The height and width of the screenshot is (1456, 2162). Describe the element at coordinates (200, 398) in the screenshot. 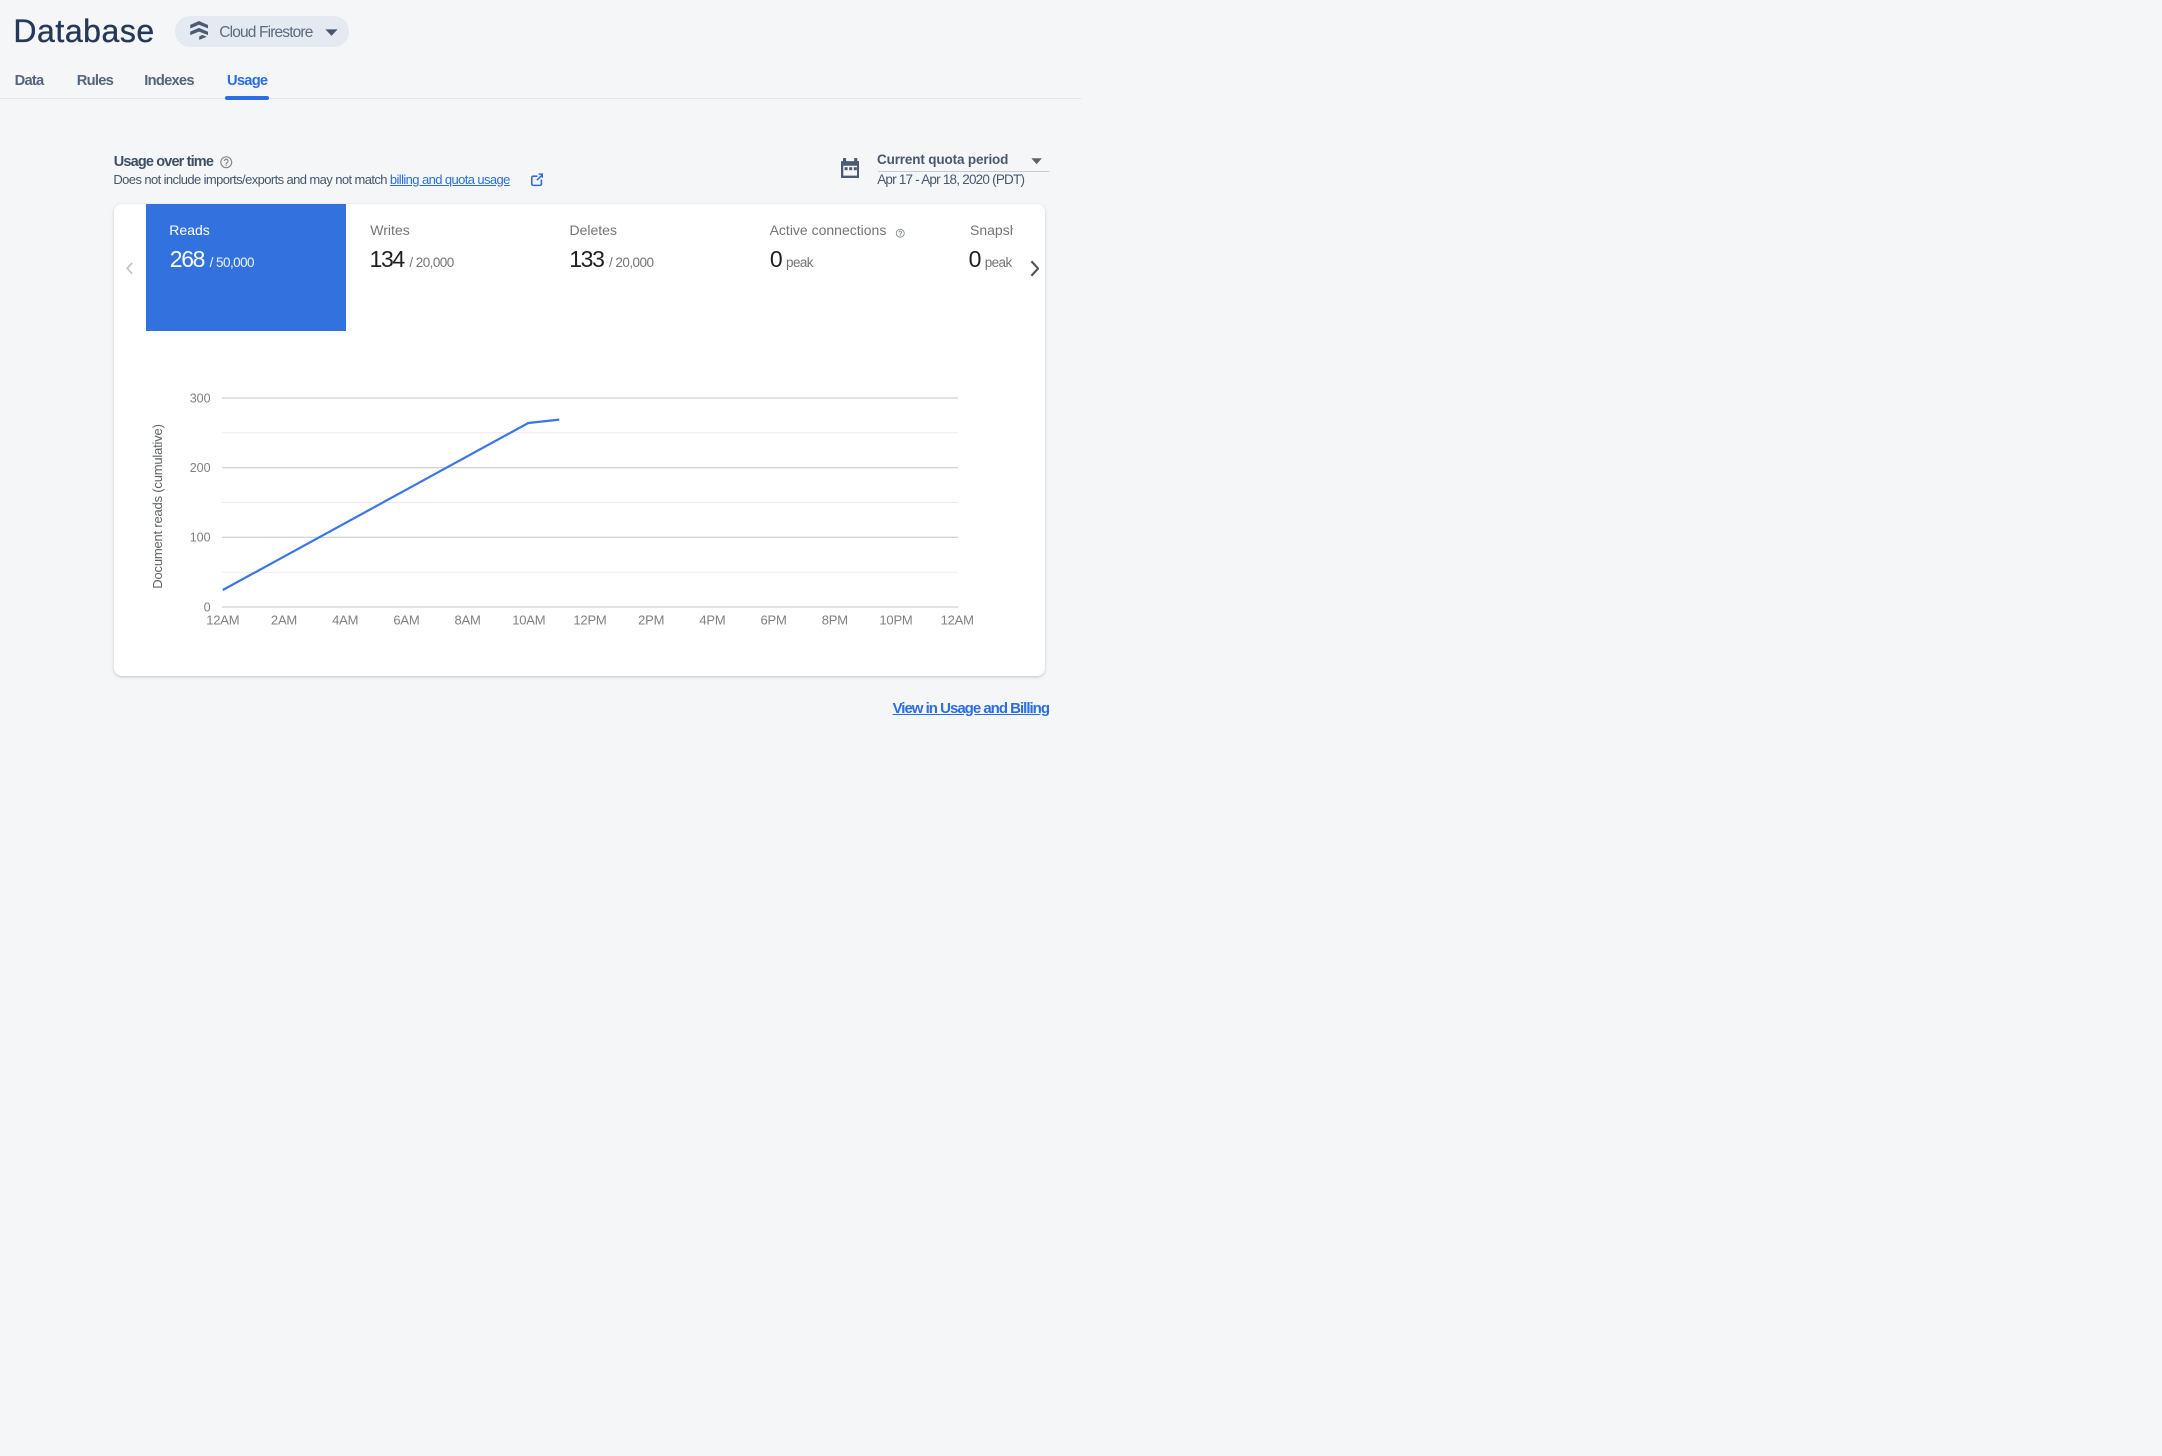

I see `svg-text: 300` at that location.